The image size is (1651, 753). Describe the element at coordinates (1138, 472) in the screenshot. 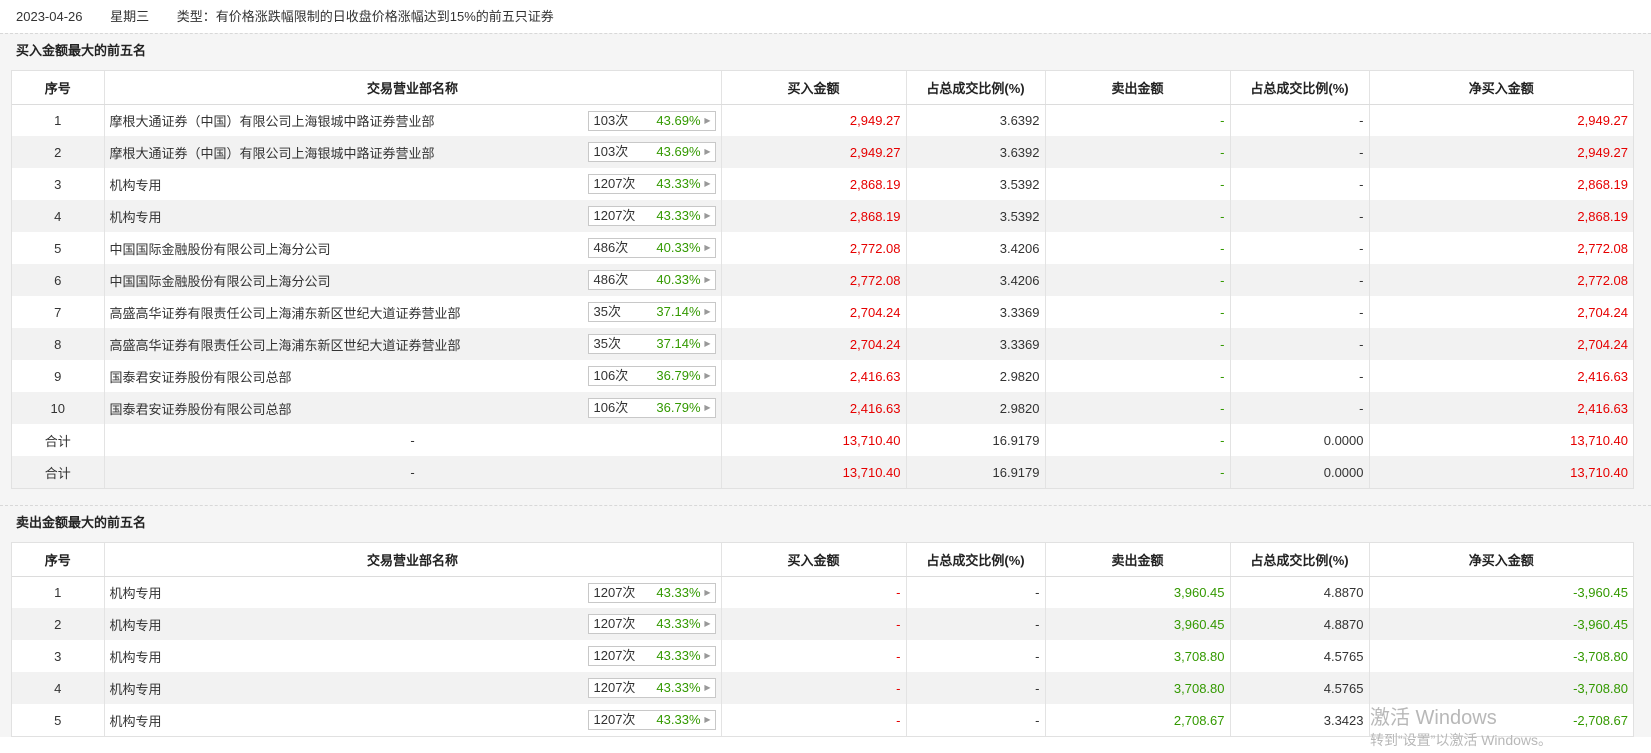

I see `total-sell-amount: -` at that location.